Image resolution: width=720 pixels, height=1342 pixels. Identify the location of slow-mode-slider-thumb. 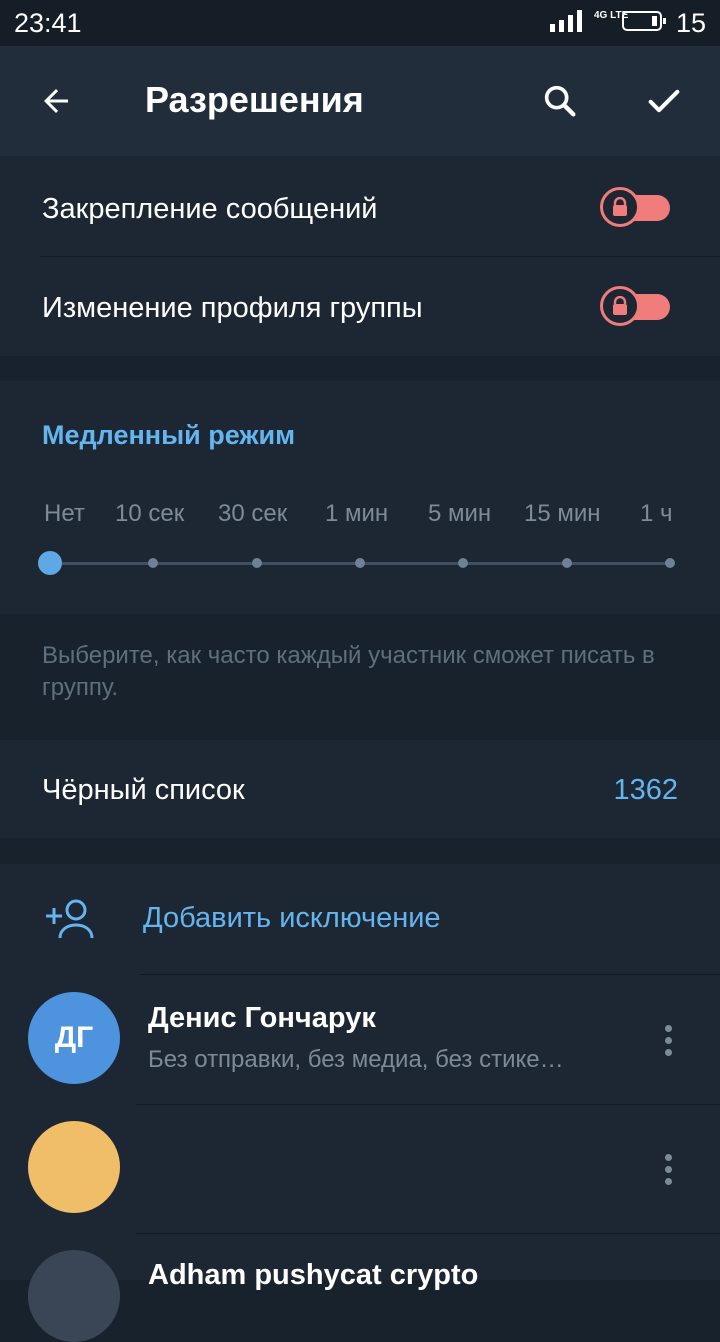
(50, 563).